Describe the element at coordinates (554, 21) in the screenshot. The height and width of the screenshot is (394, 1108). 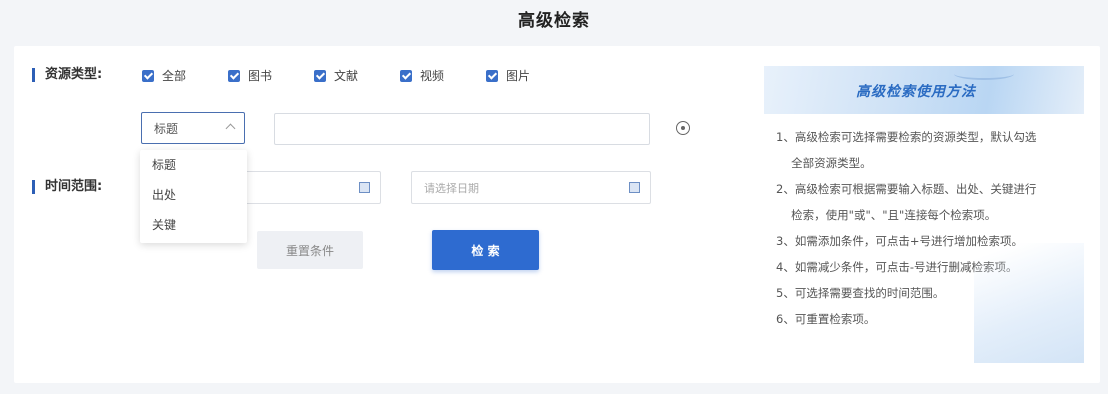
I see `page-title: 高级检索` at that location.